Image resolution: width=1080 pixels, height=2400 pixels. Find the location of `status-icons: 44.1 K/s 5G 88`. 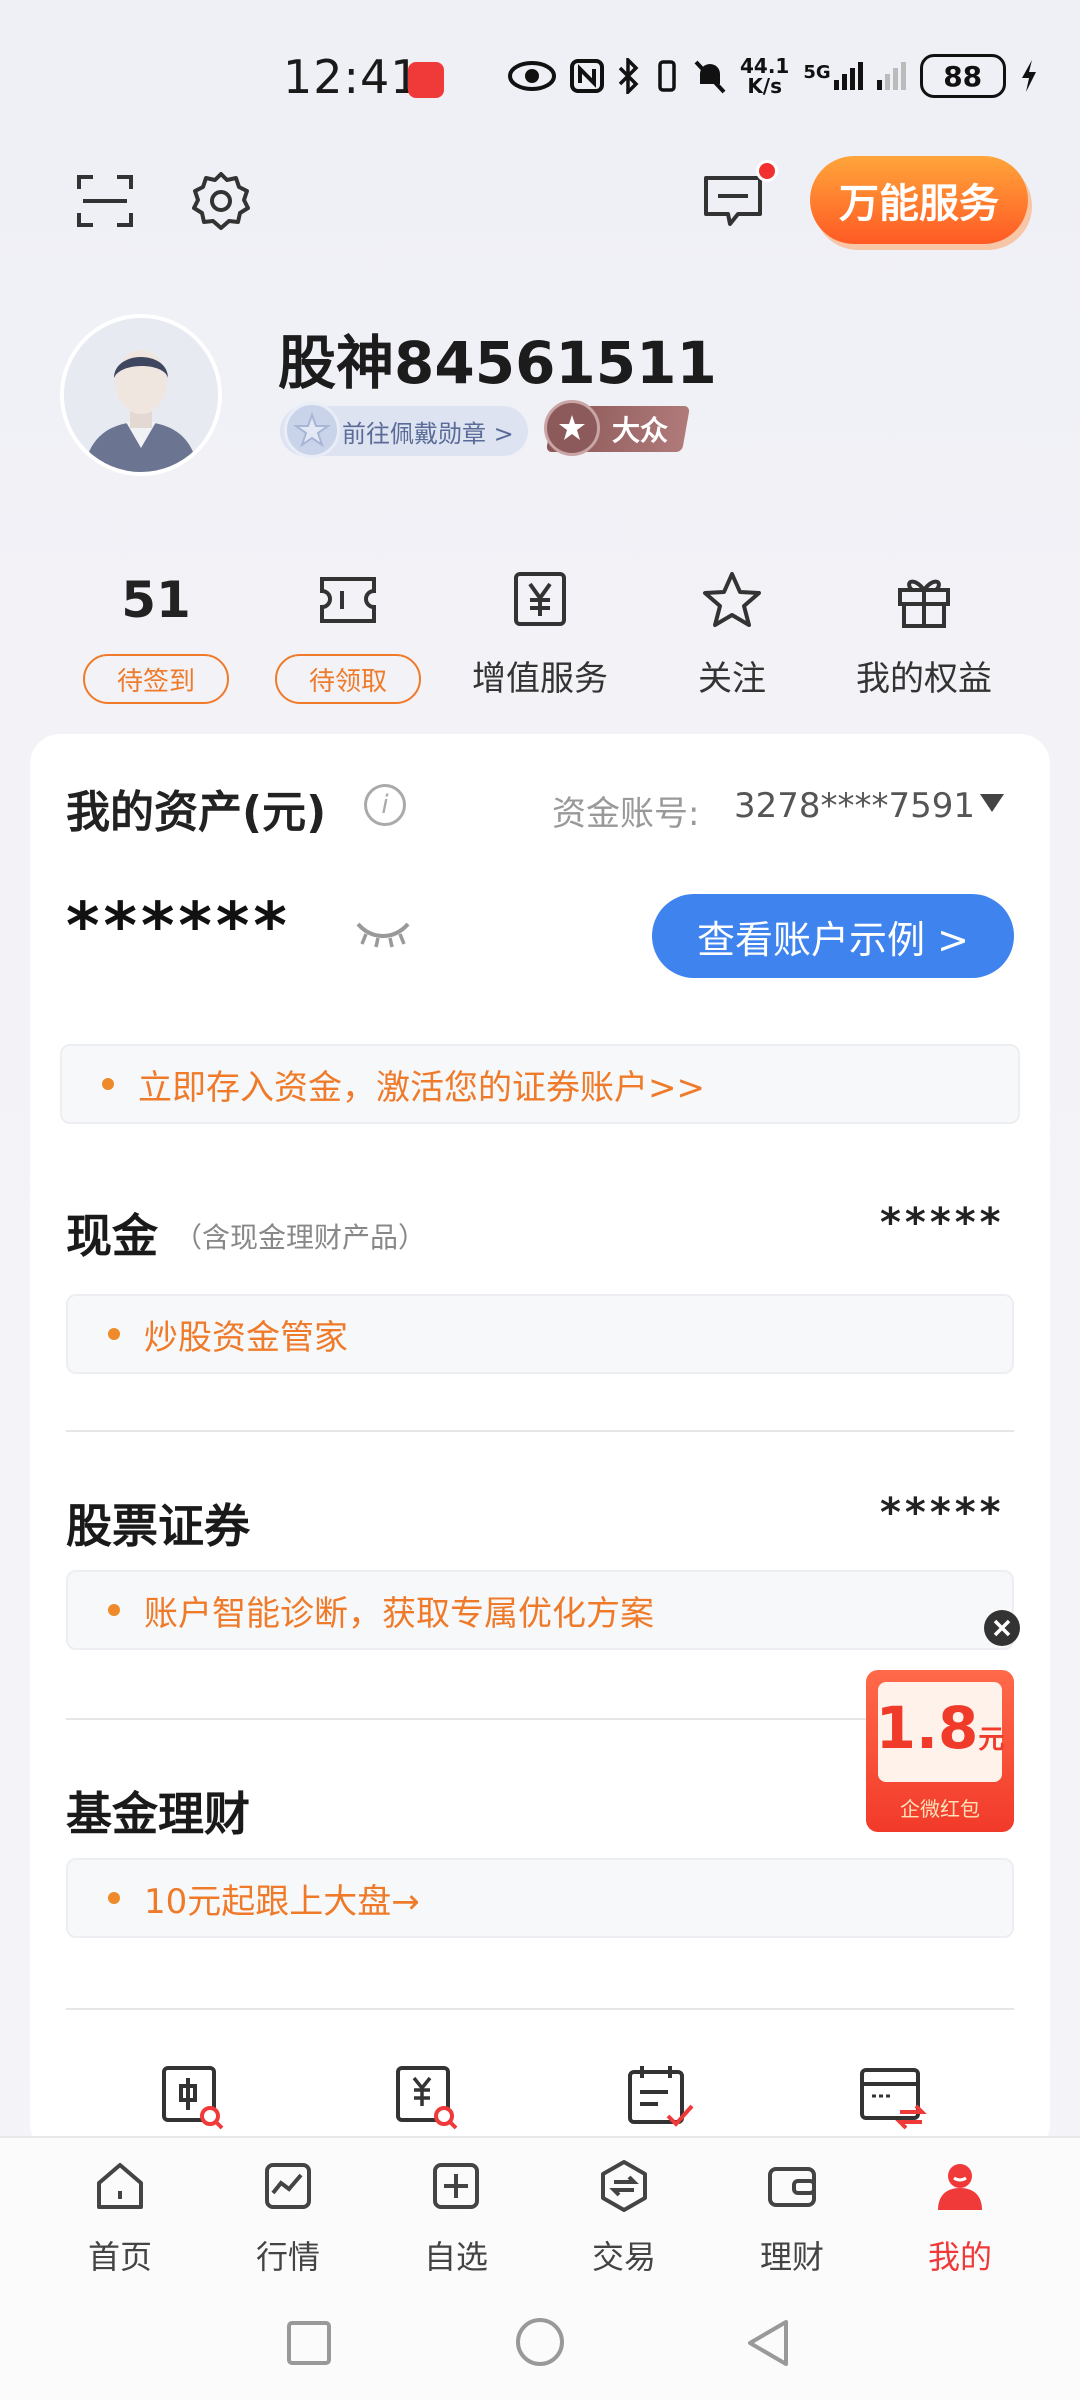

status-icons: 44.1 K/s 5G 88 is located at coordinates (773, 76).